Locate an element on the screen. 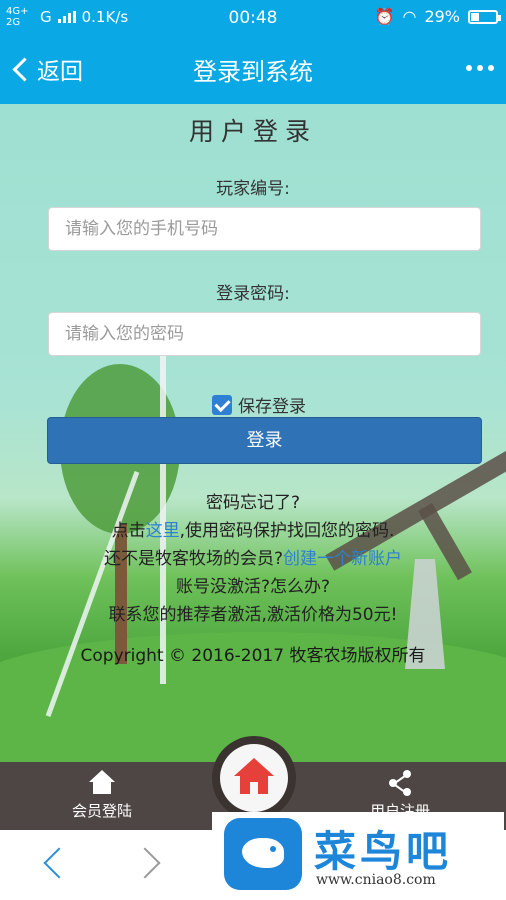  nav-bar: 返回 登录到系统 is located at coordinates (253, 69).